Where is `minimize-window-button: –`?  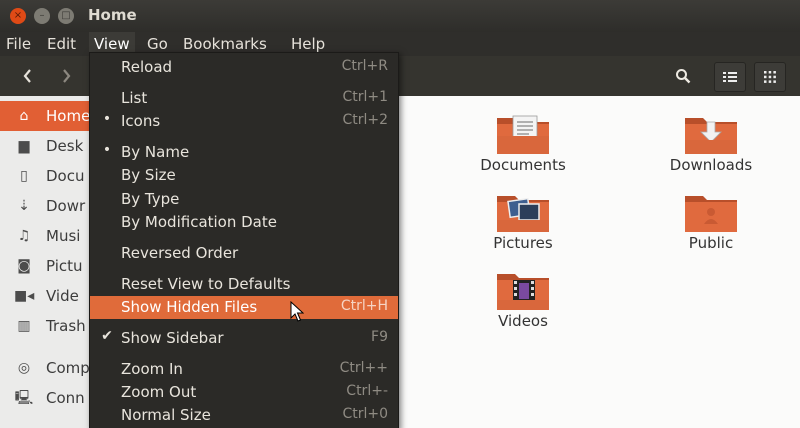 minimize-window-button: – is located at coordinates (42, 16).